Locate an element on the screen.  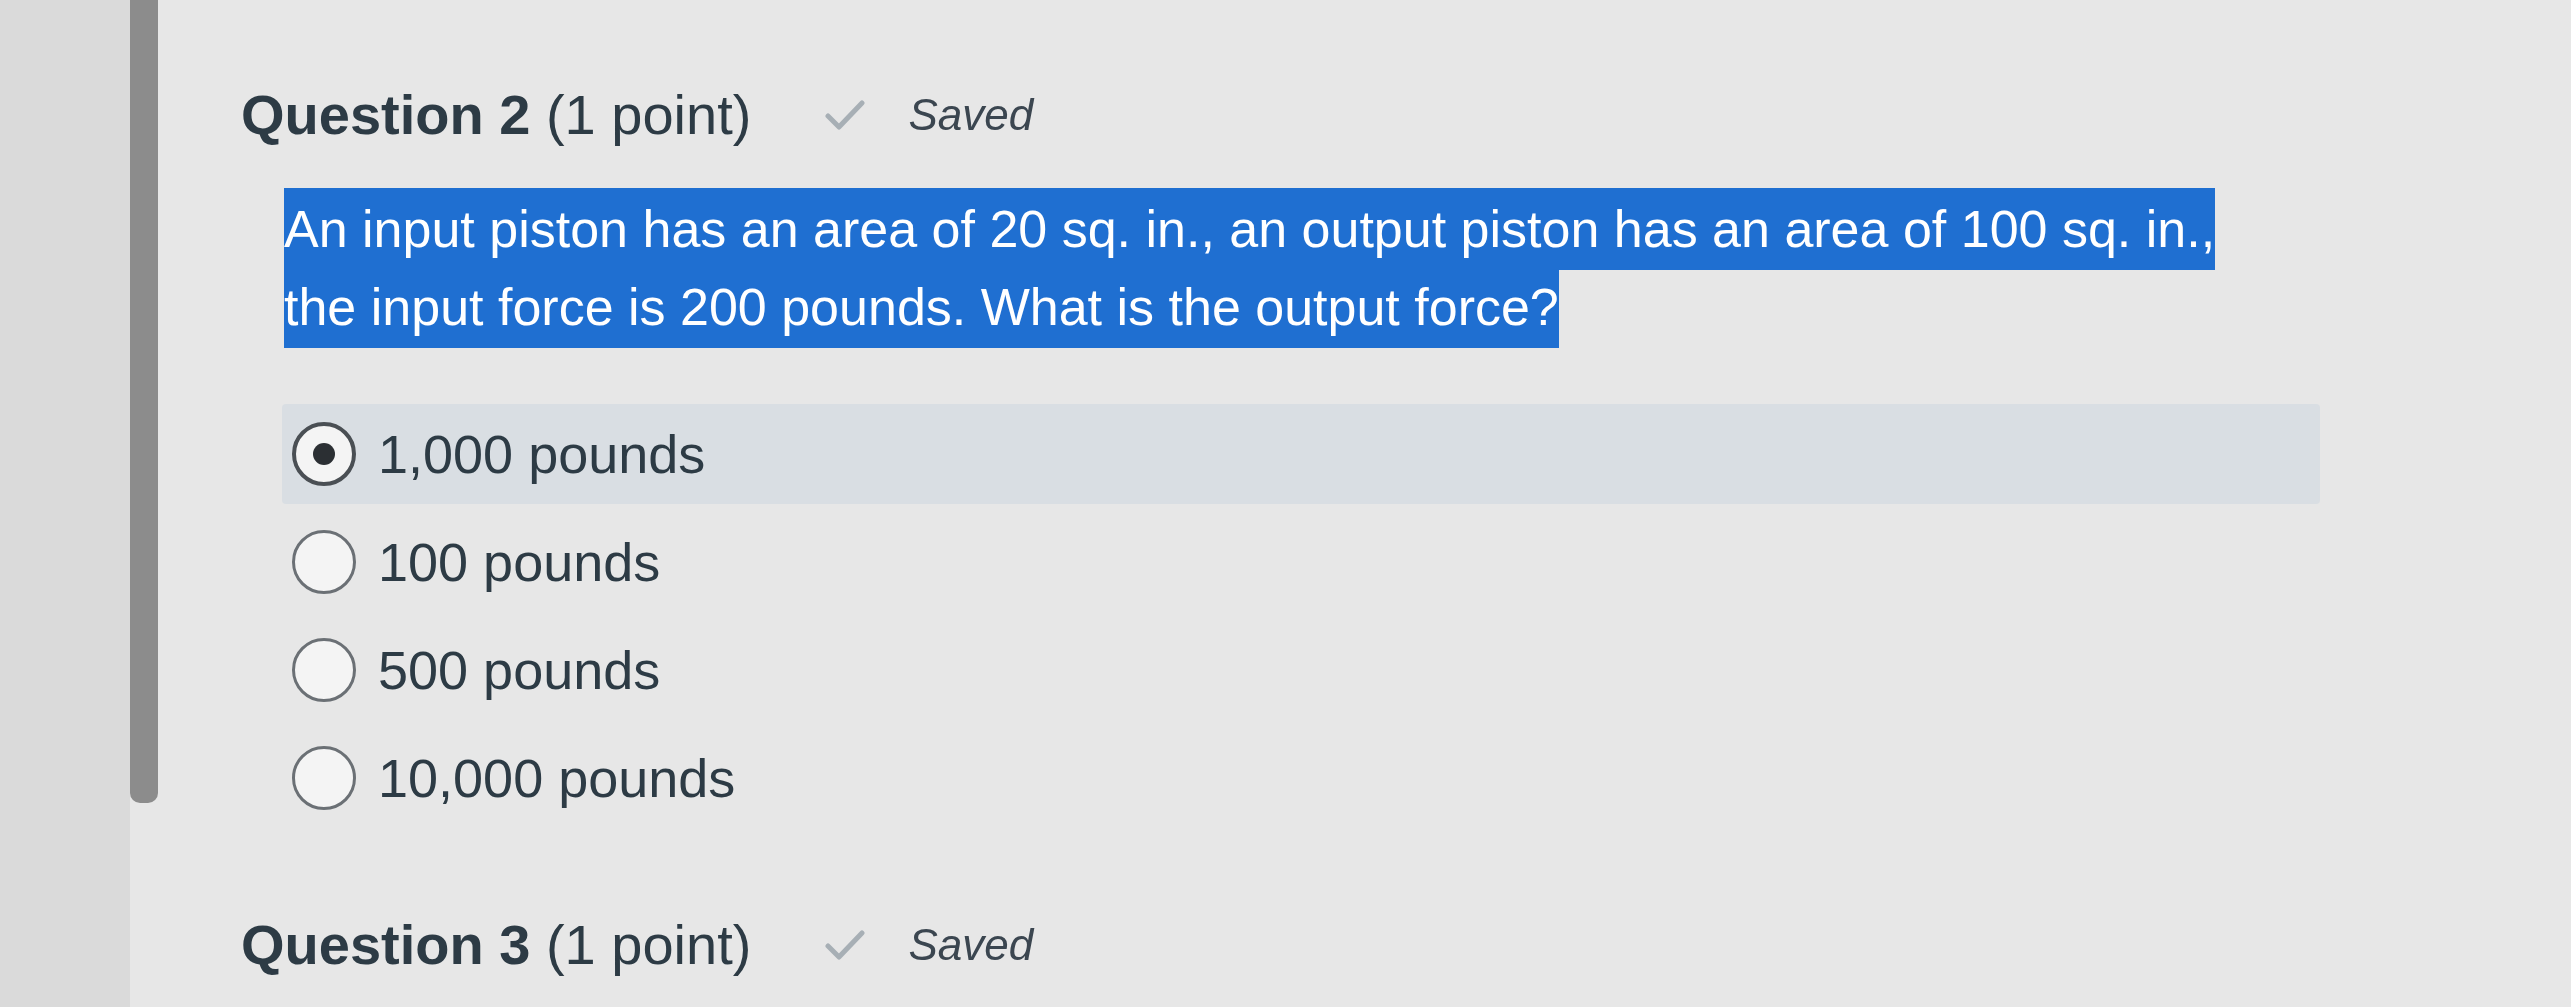
answer-option: 100 pounds is located at coordinates (1301, 562).